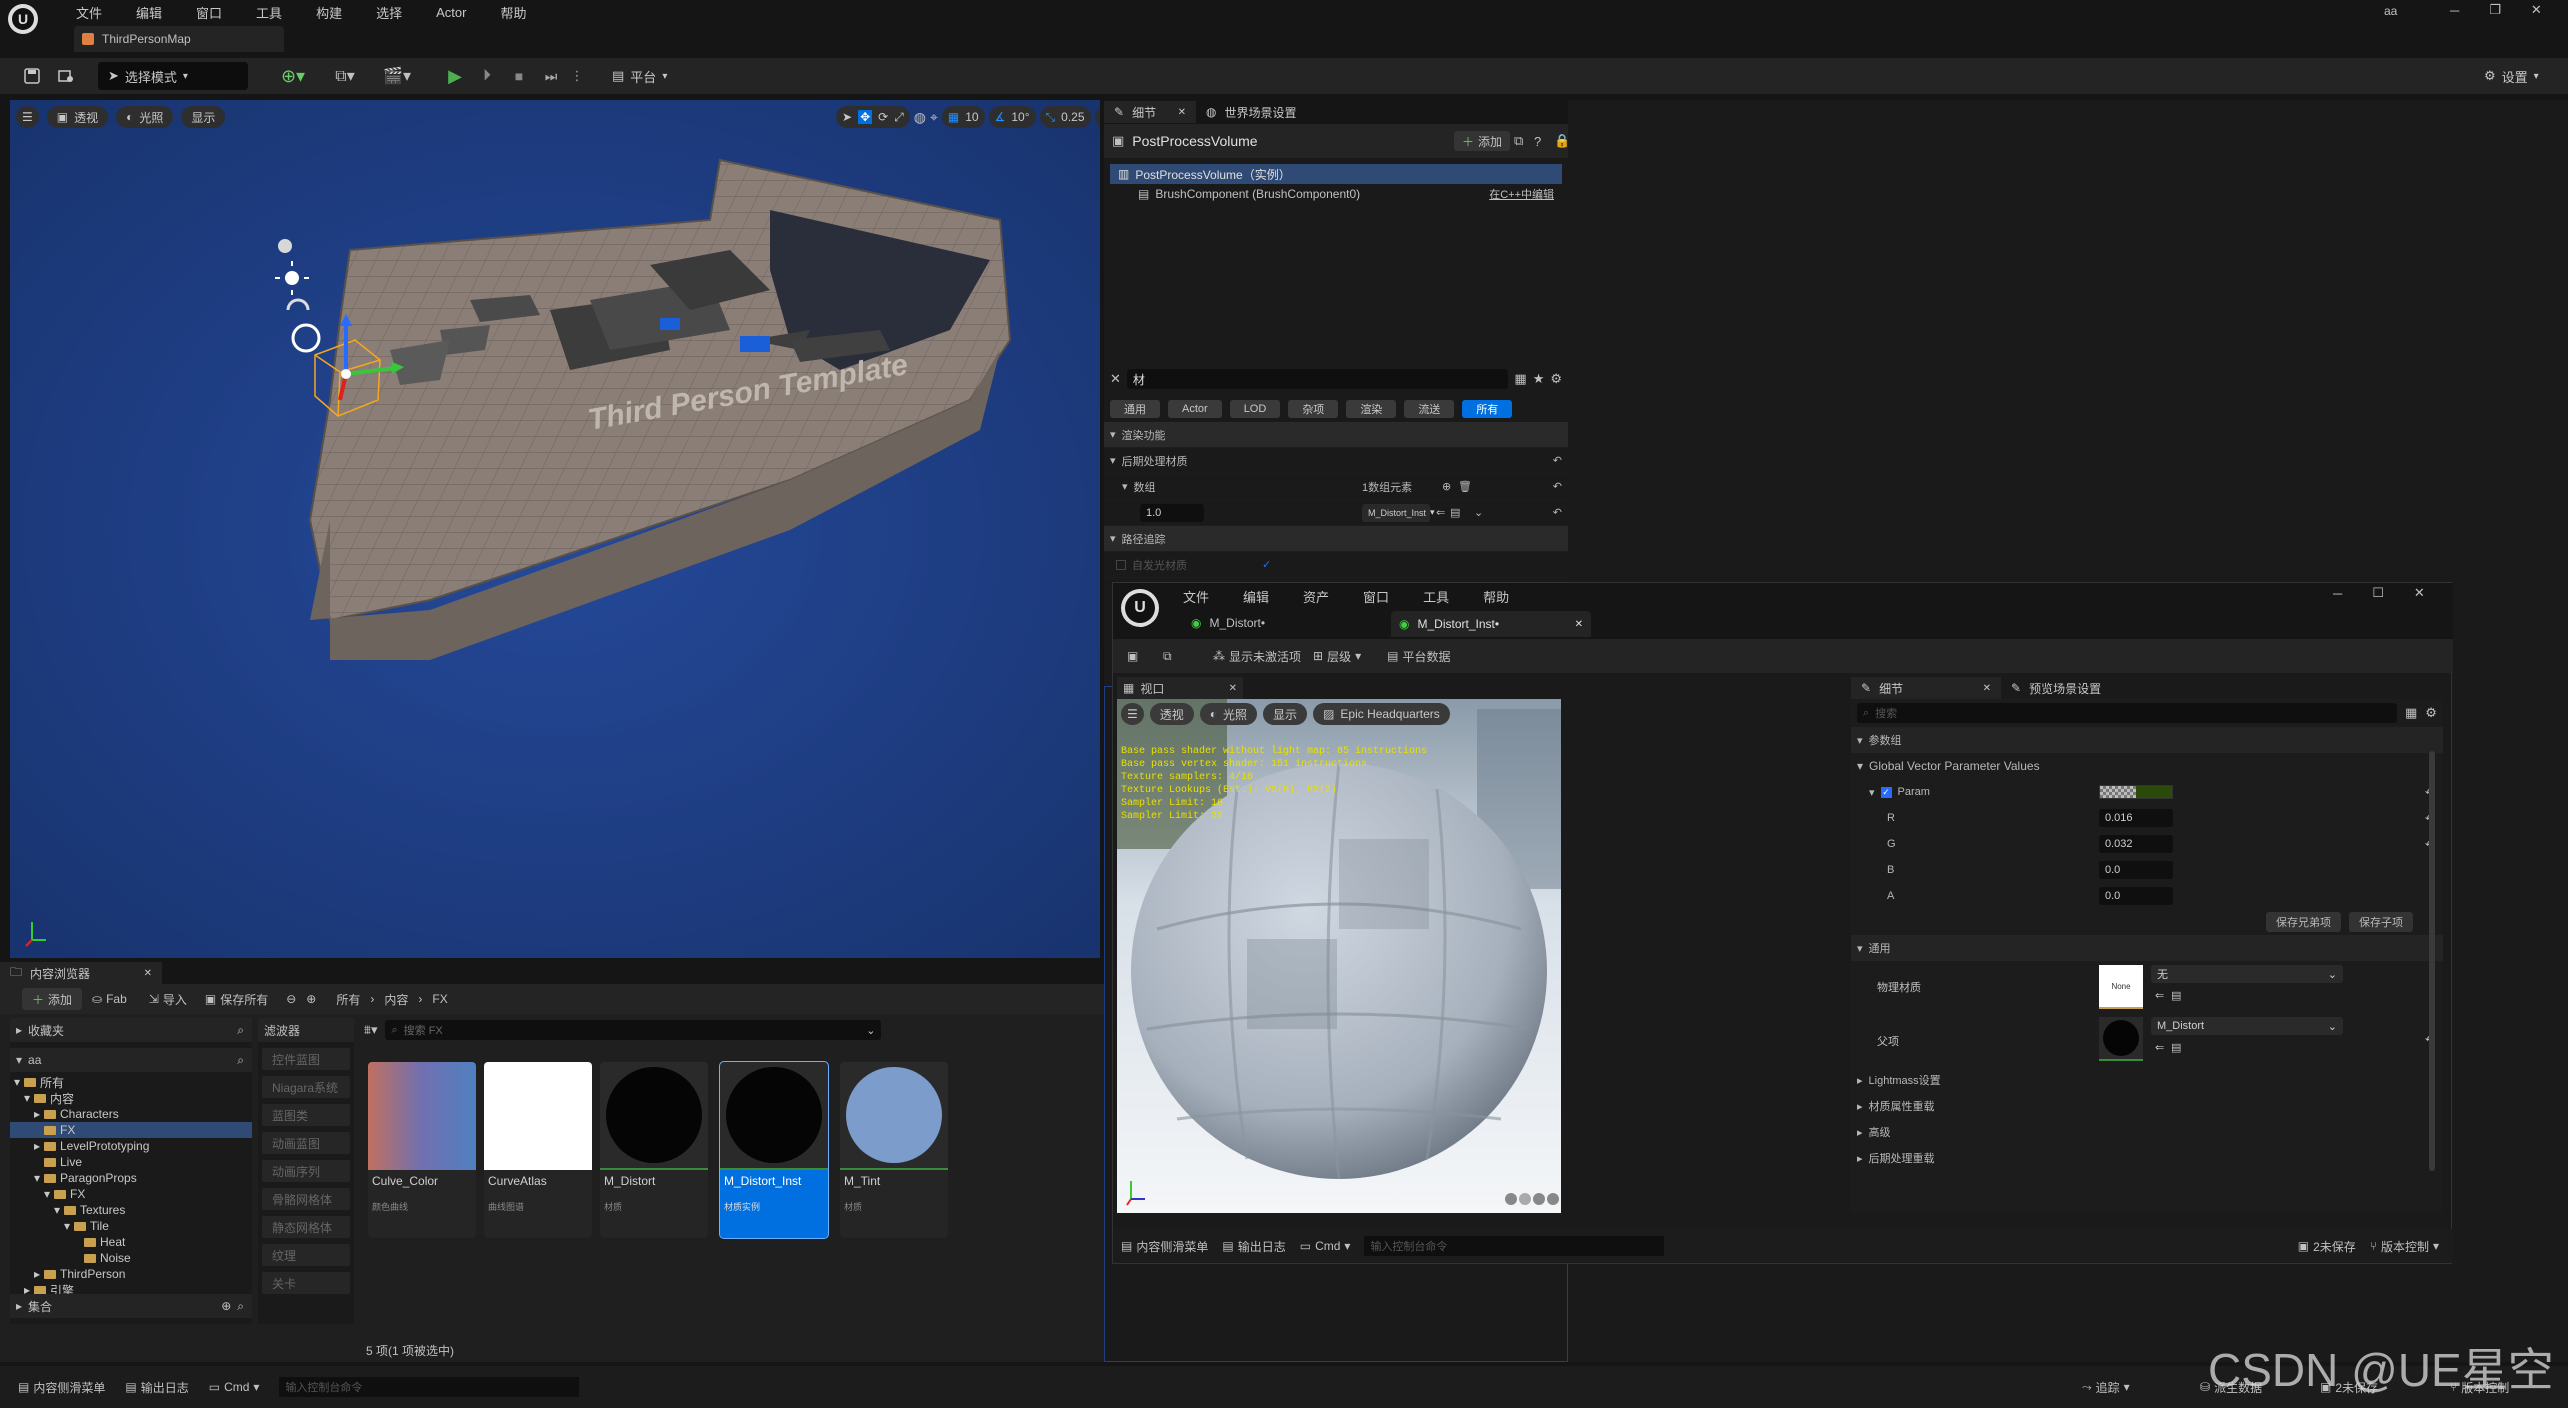 The width and height of the screenshot is (2568, 1408). Describe the element at coordinates (1175, 656) in the screenshot. I see `browse-icon: ⧉` at that location.